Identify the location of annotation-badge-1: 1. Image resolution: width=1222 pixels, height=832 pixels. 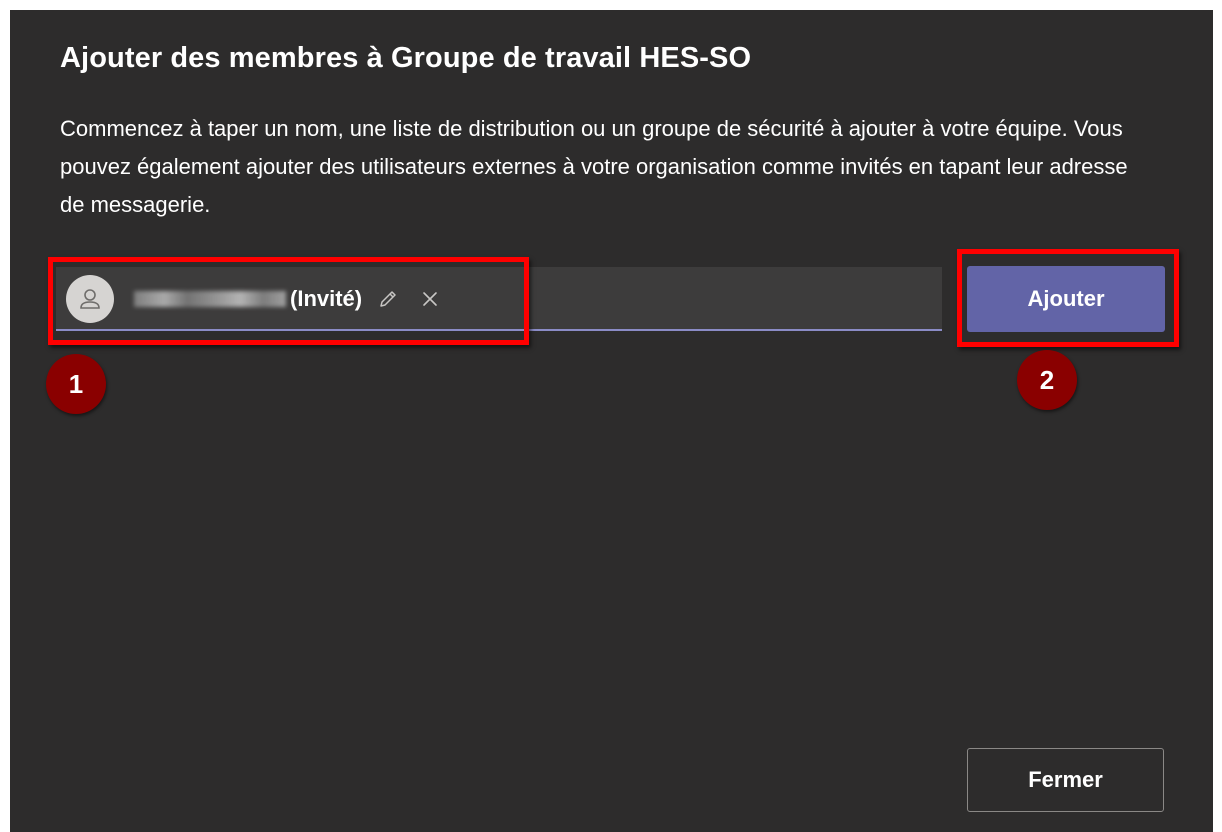
(76, 384).